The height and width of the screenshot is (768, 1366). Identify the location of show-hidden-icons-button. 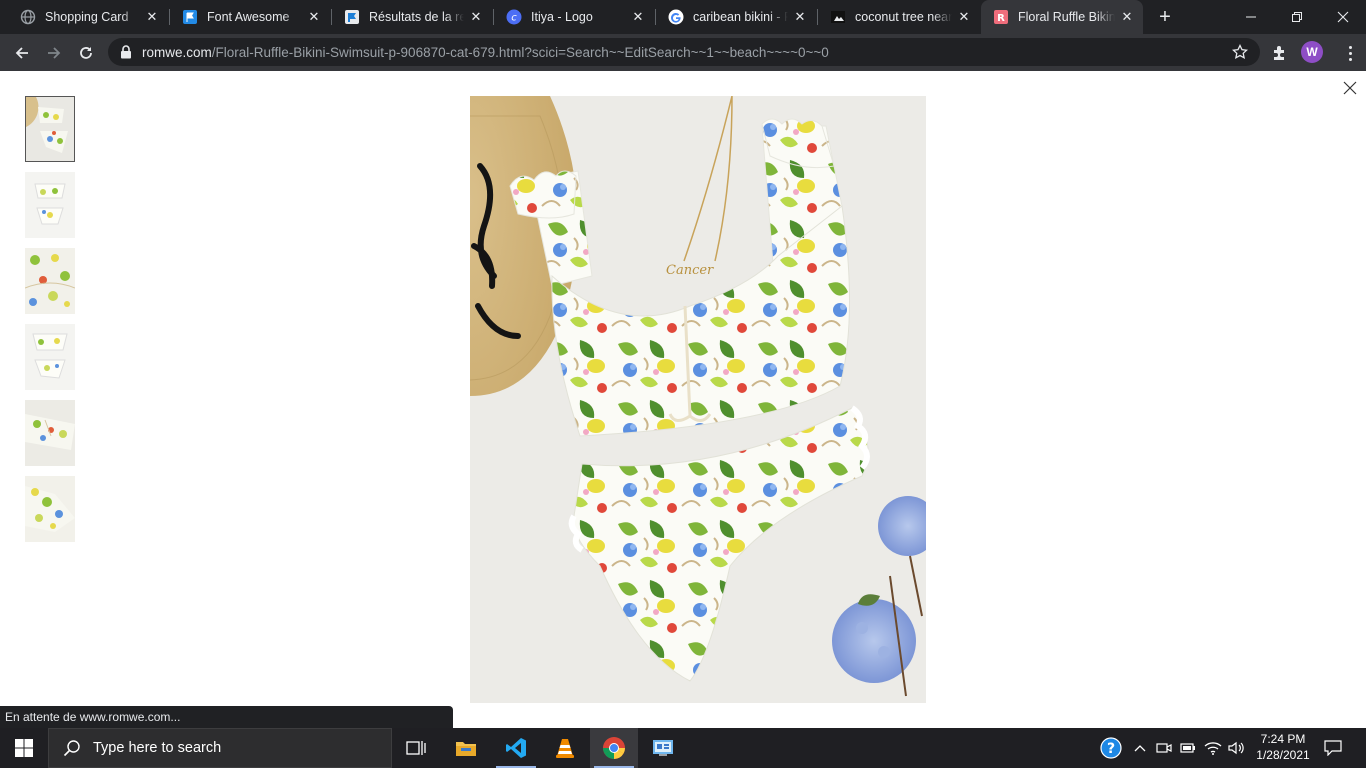
(1140, 748).